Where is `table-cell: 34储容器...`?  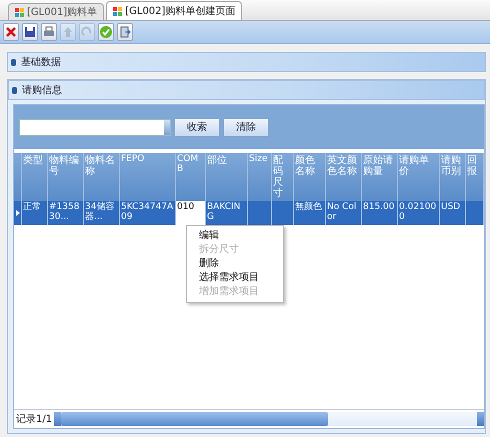
table-cell: 34储容器... is located at coordinates (102, 213).